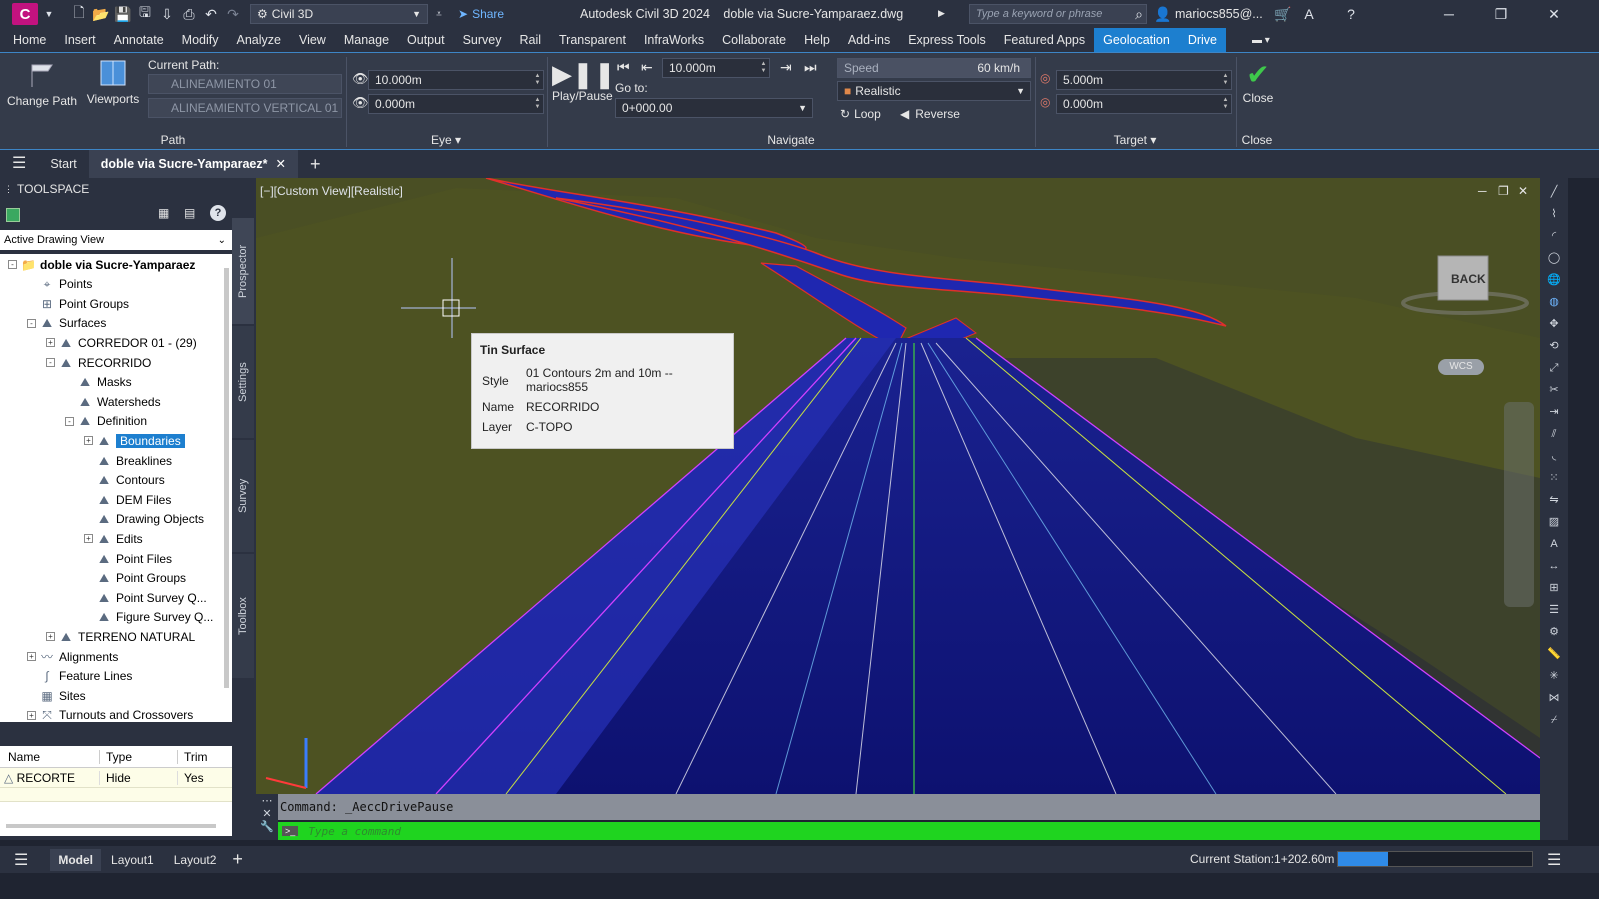  I want to click on tab-infraworks: InfraWorks, so click(674, 40).